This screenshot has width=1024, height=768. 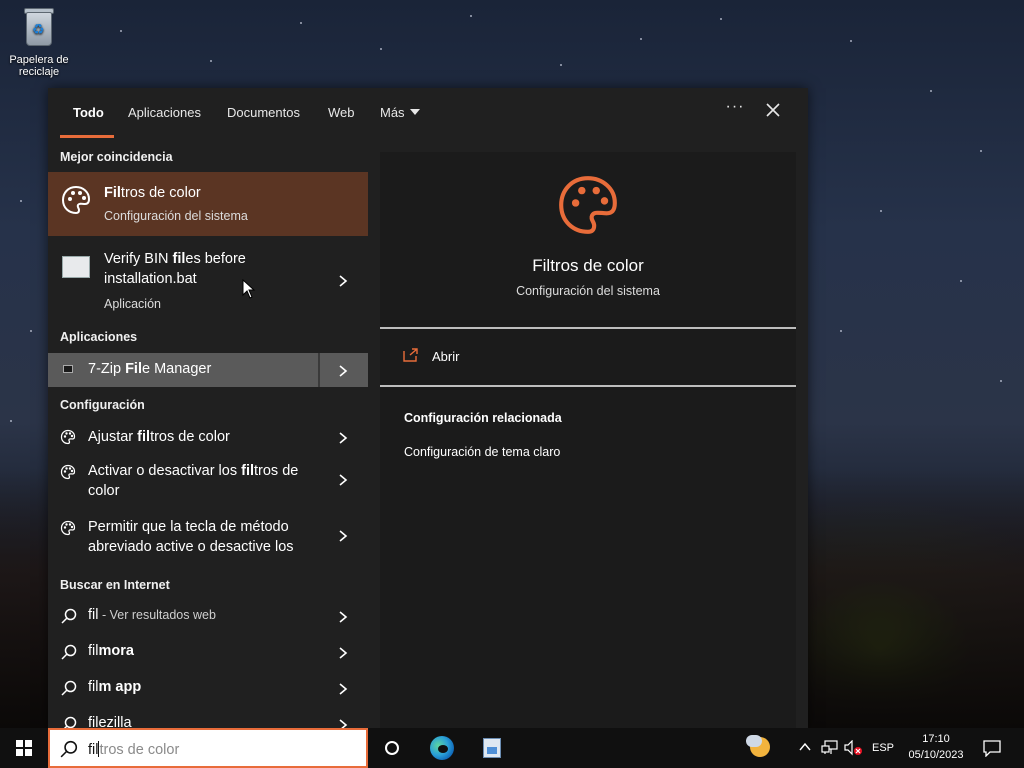 I want to click on section-settings: Configuración, so click(x=102, y=405).